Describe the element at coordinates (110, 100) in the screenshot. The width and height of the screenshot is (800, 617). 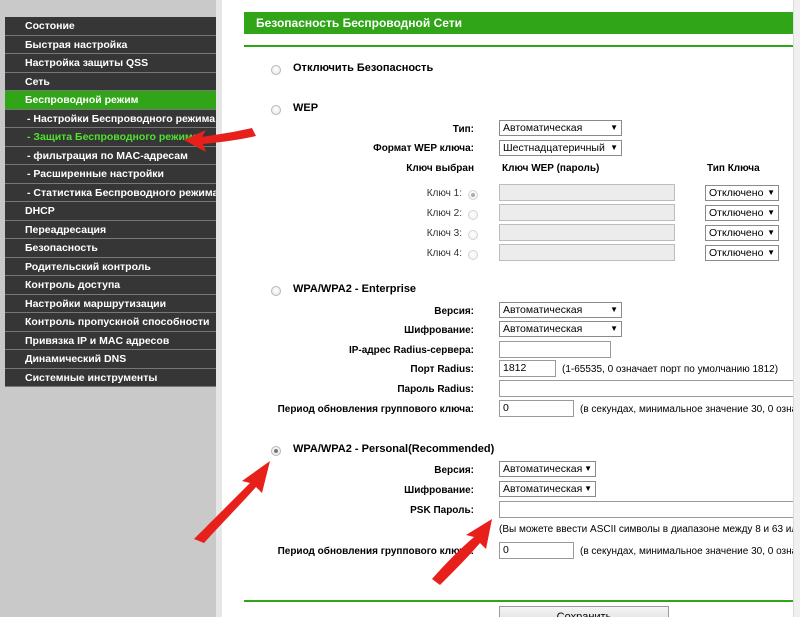
I see `sidebar-item: Беспроводной режим` at that location.